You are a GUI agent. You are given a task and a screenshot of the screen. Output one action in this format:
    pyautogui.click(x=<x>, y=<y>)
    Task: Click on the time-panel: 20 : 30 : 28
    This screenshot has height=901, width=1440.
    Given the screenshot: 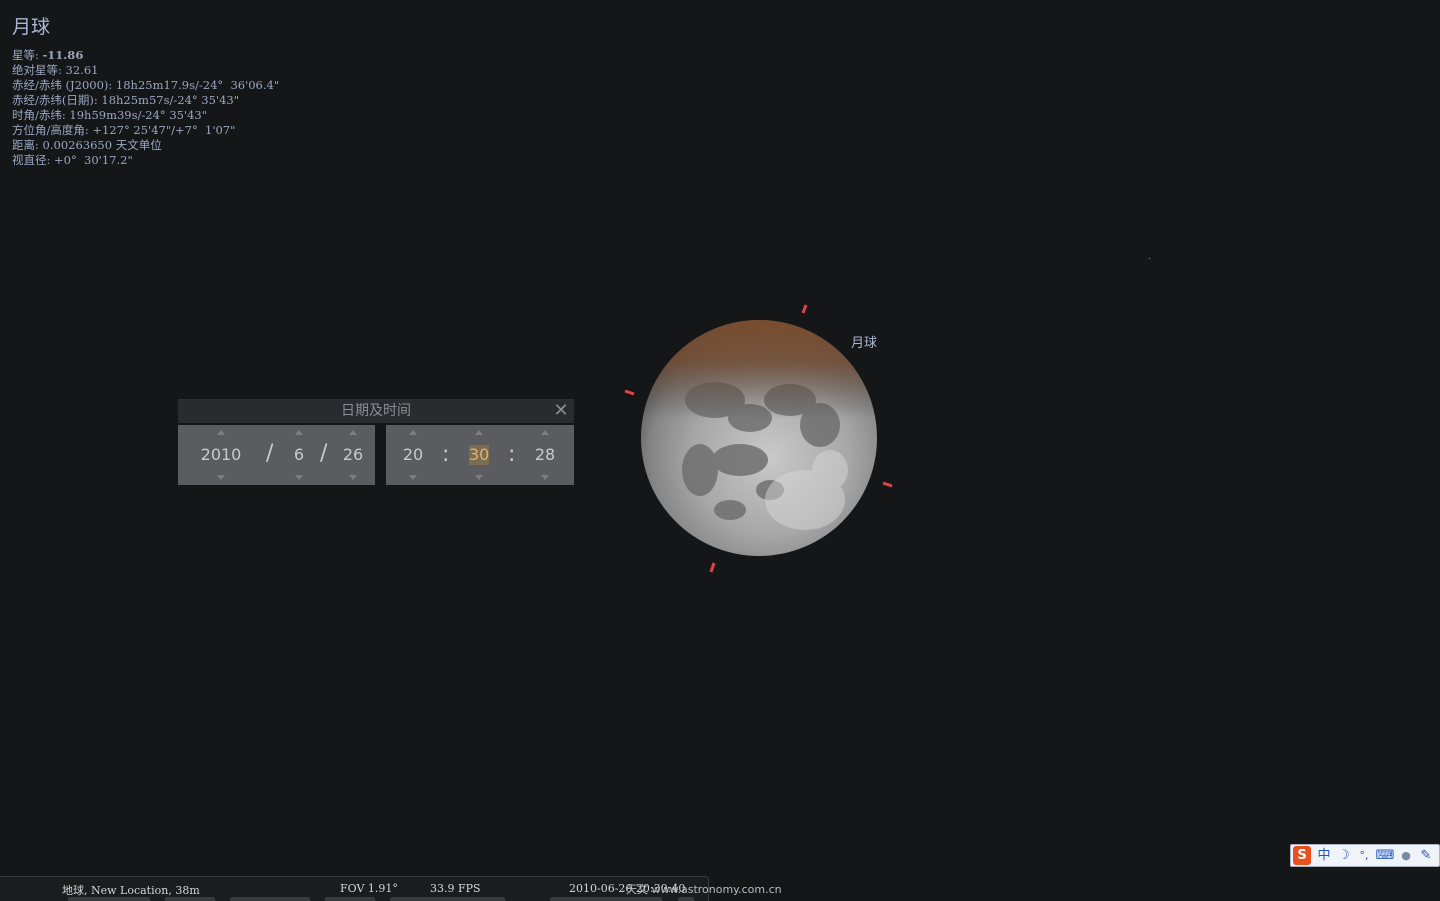 What is the action you would take?
    pyautogui.click(x=480, y=455)
    